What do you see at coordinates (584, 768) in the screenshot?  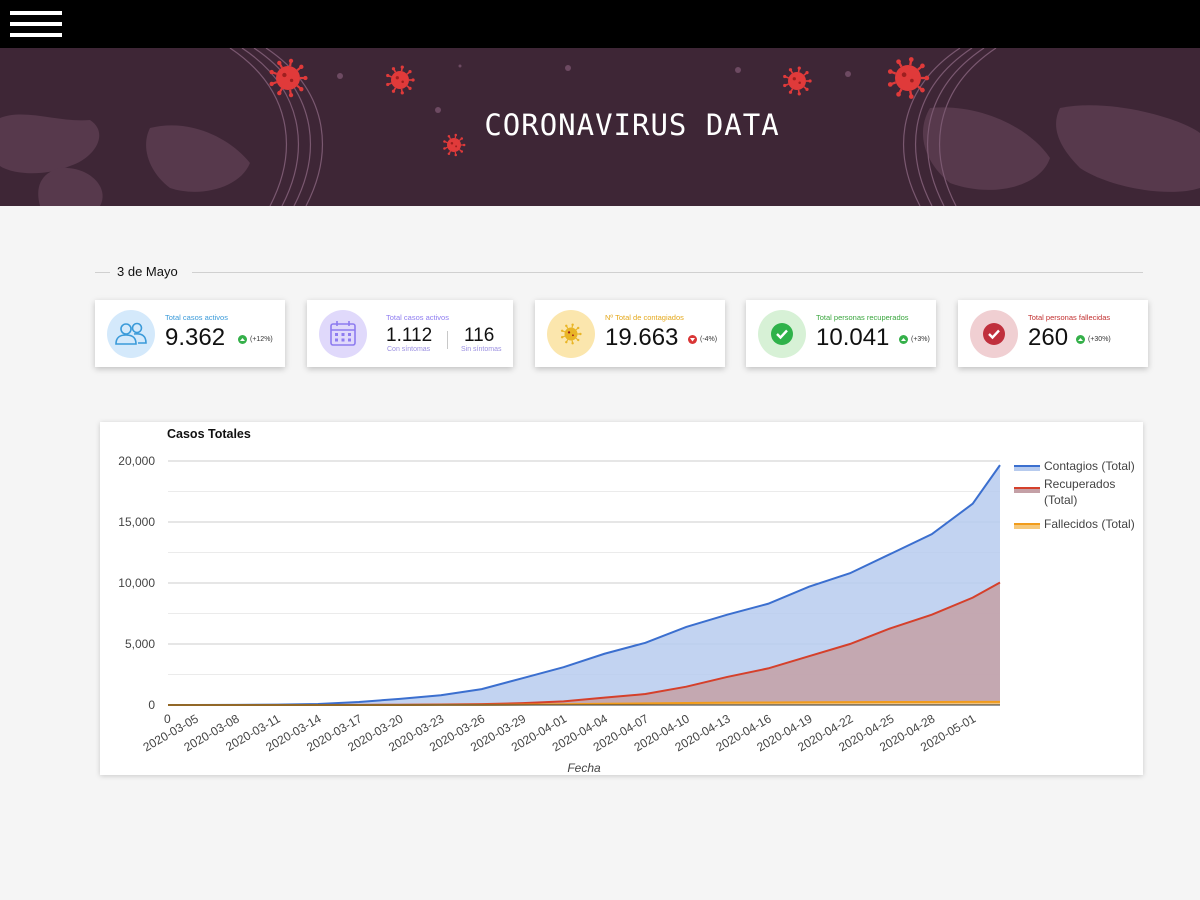 I see `x-axis-label: Fecha` at bounding box center [584, 768].